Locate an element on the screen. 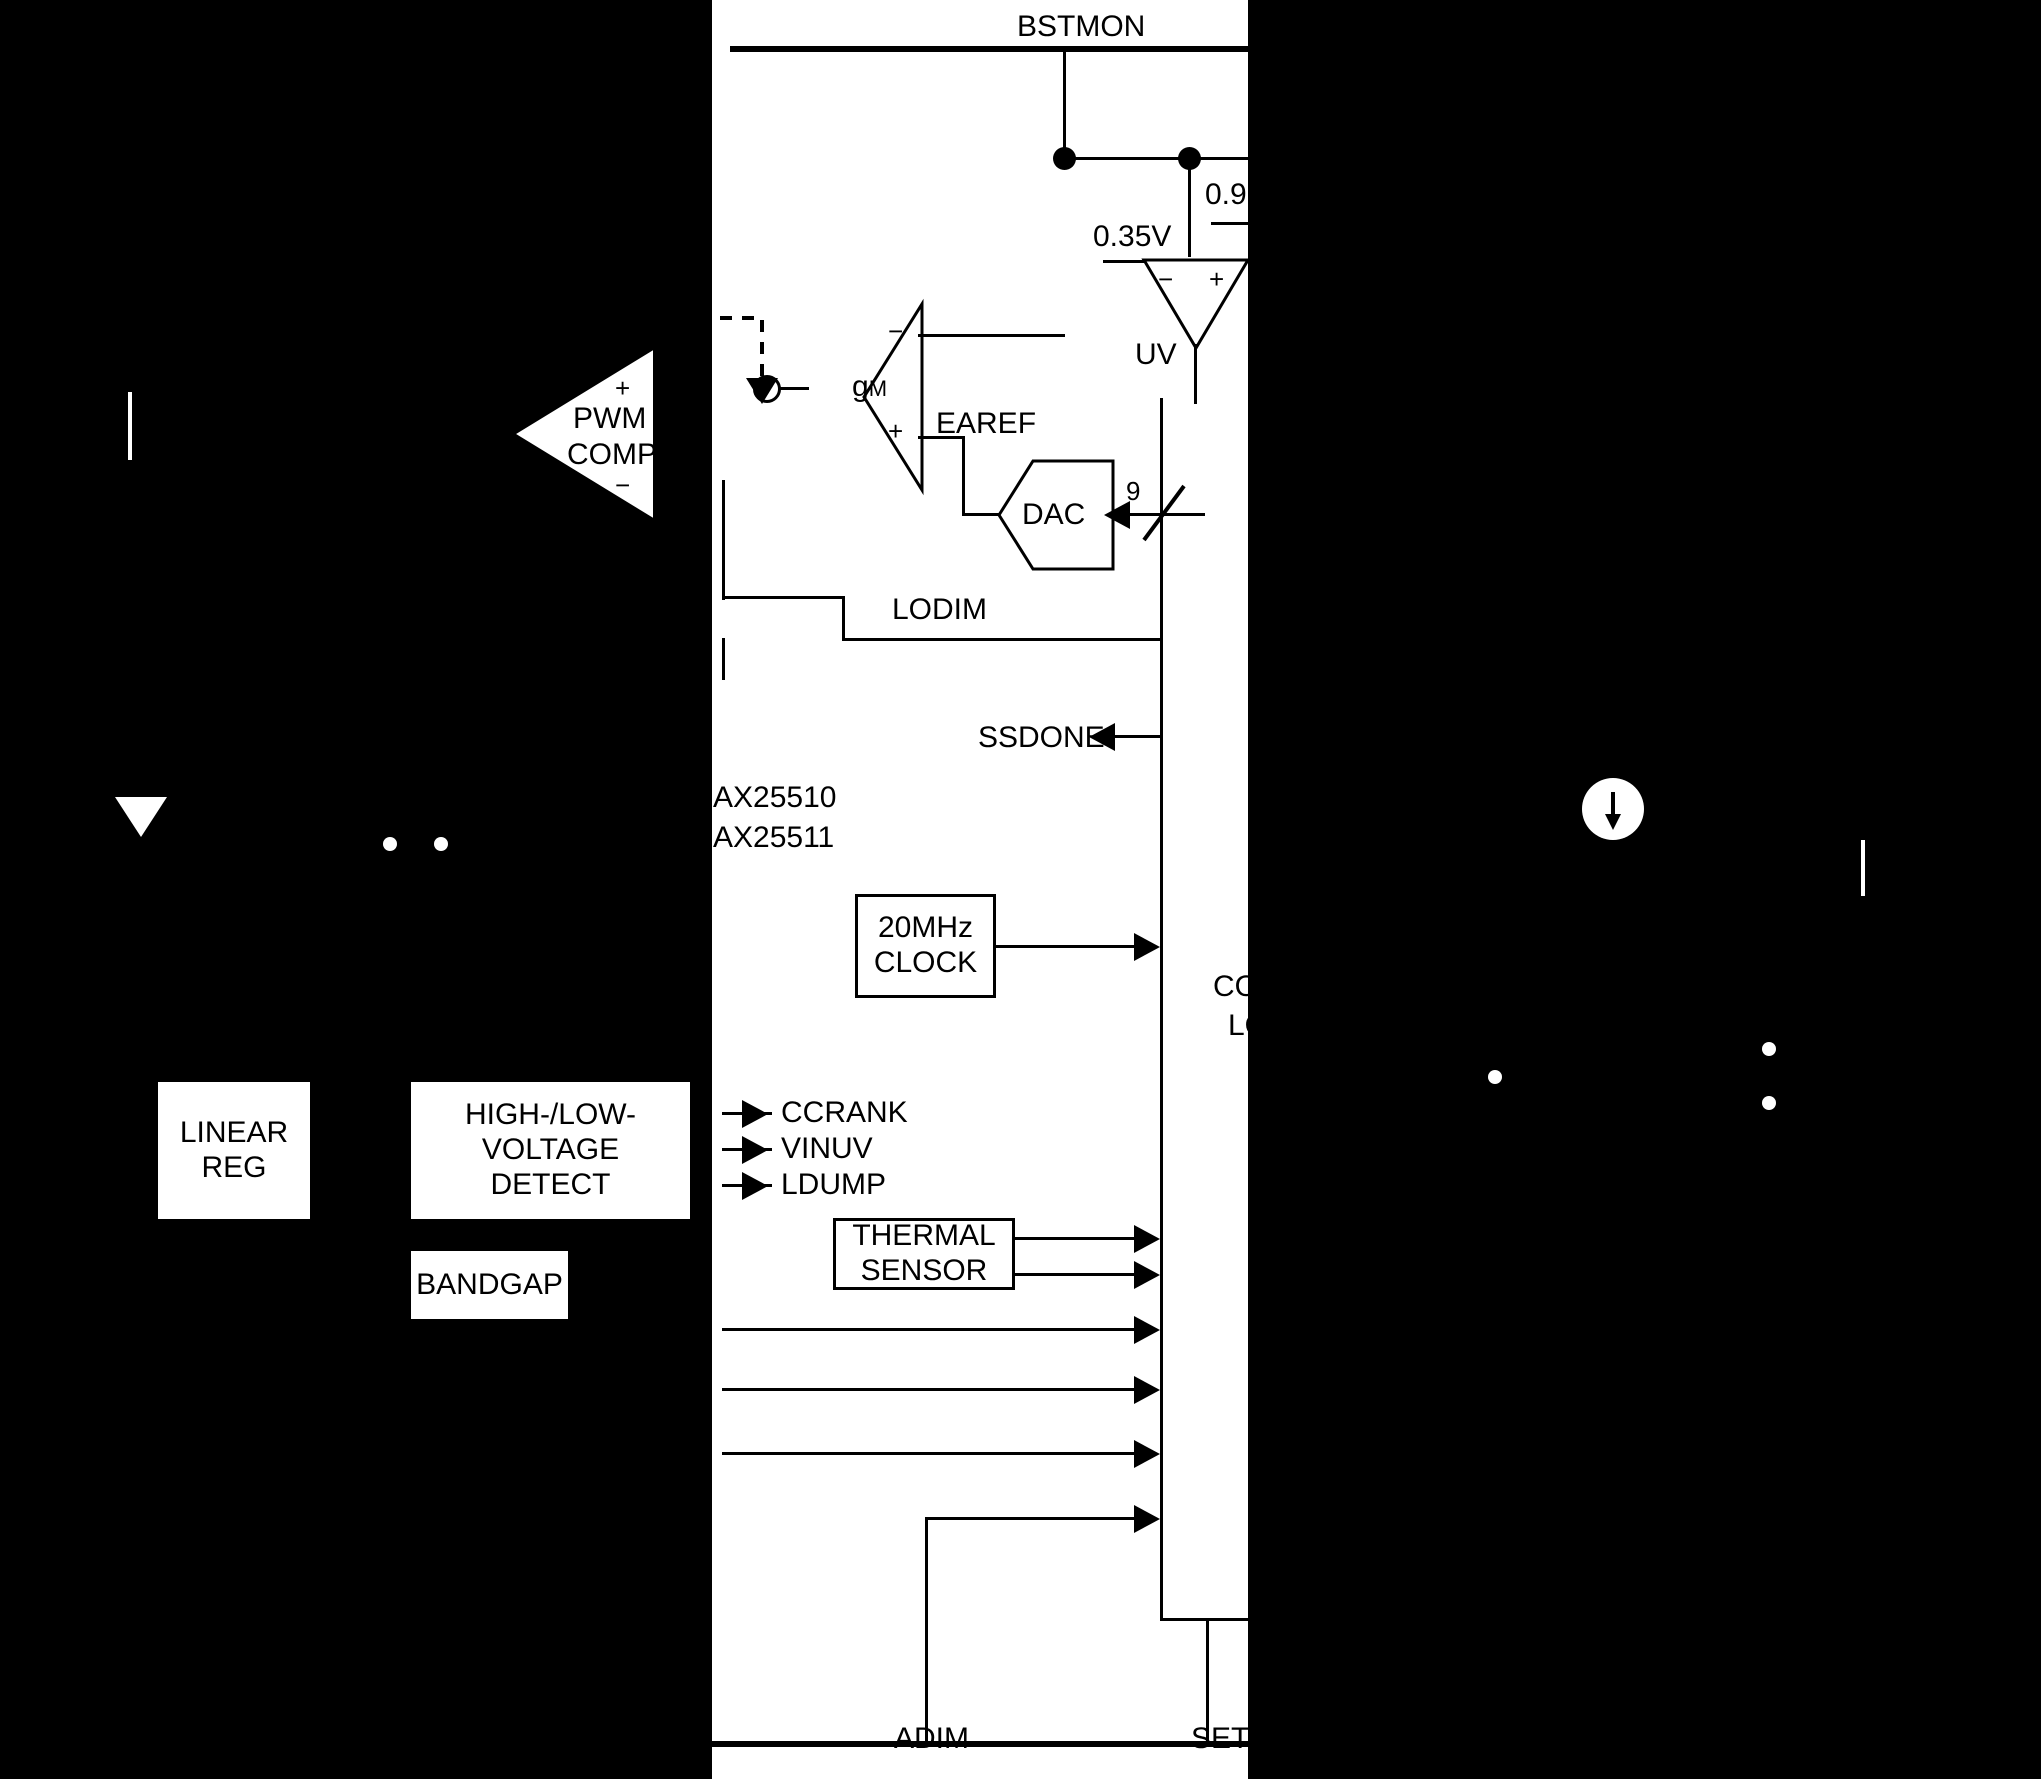  gm-label-subscript: M is located at coordinates (878, 388).